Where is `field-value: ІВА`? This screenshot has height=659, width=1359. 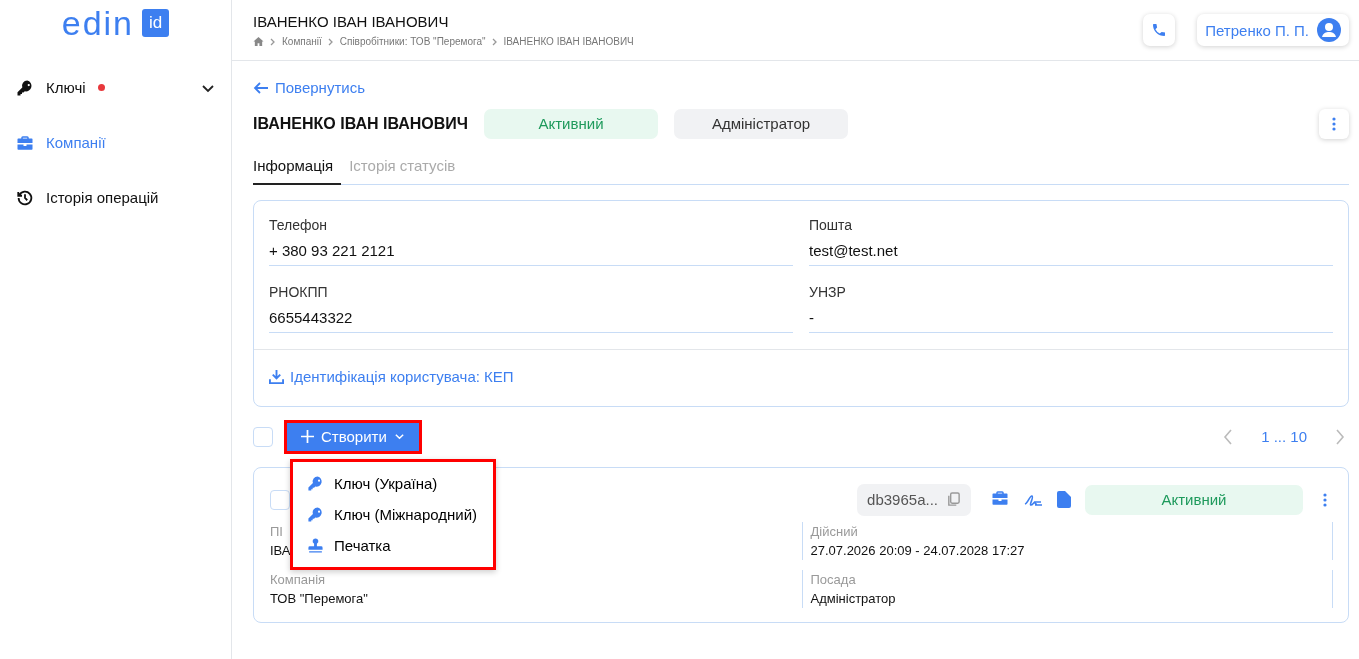
field-value: ІВА is located at coordinates (280, 550).